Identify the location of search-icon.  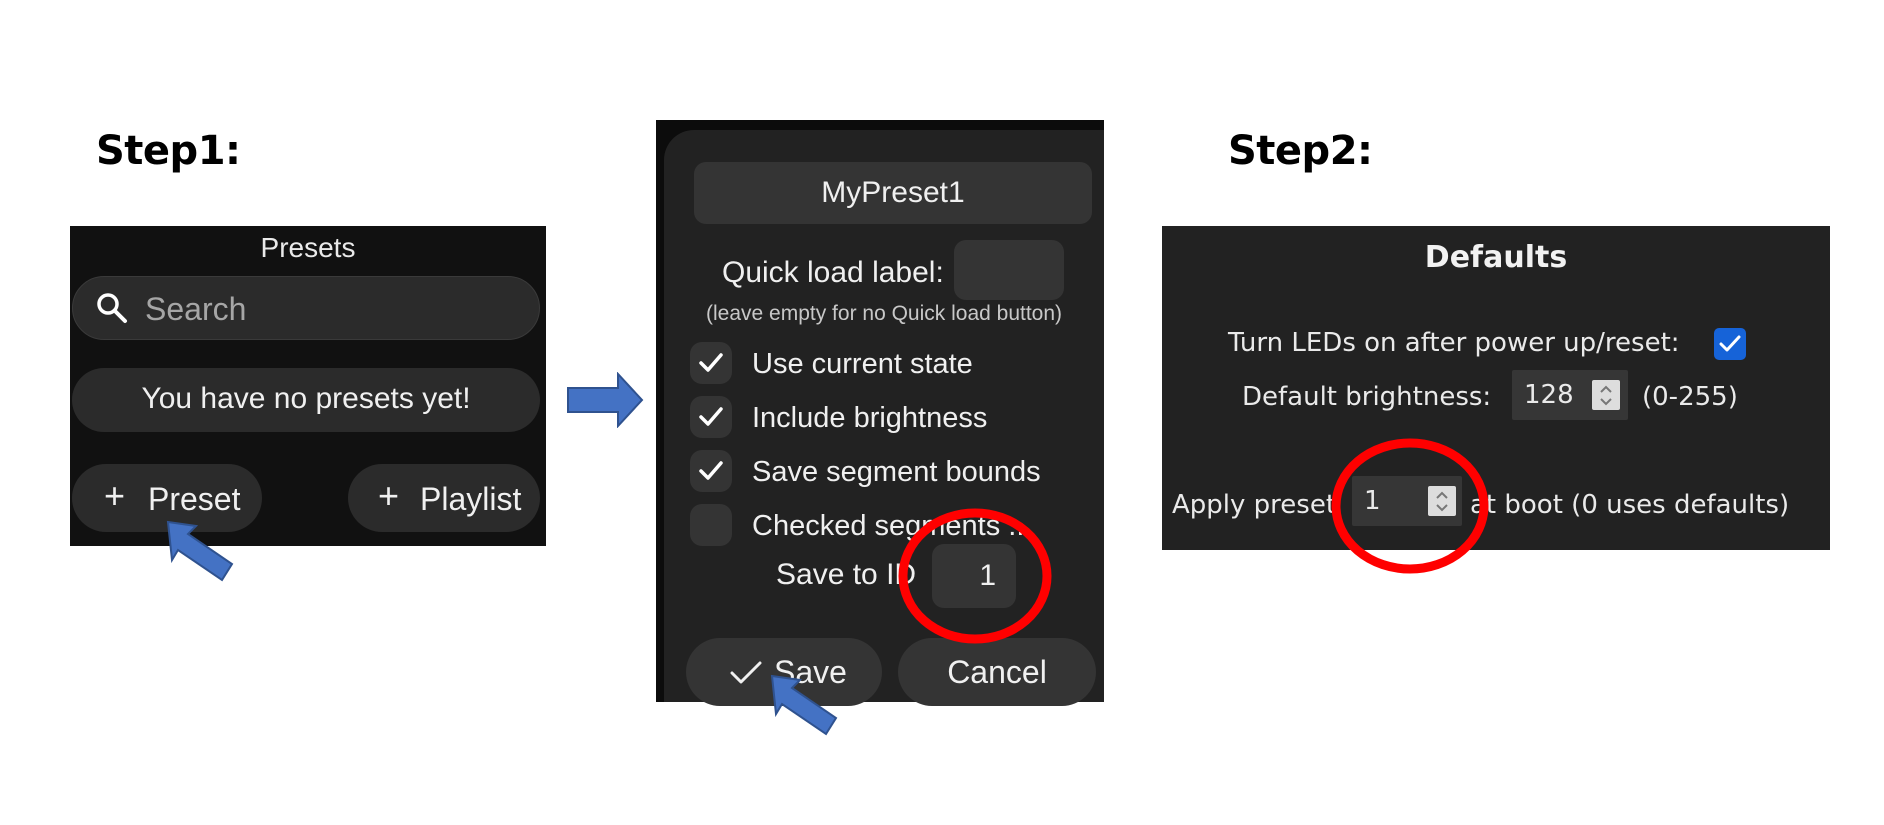
(112, 308).